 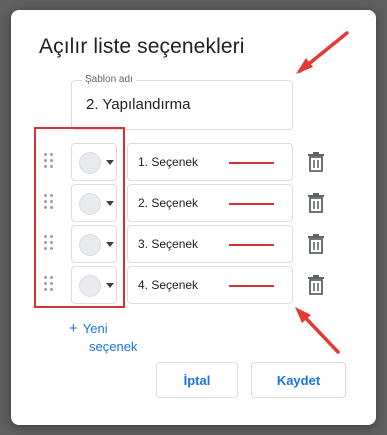 What do you see at coordinates (322, 52) in the screenshot?
I see `annotation-arrow-top` at bounding box center [322, 52].